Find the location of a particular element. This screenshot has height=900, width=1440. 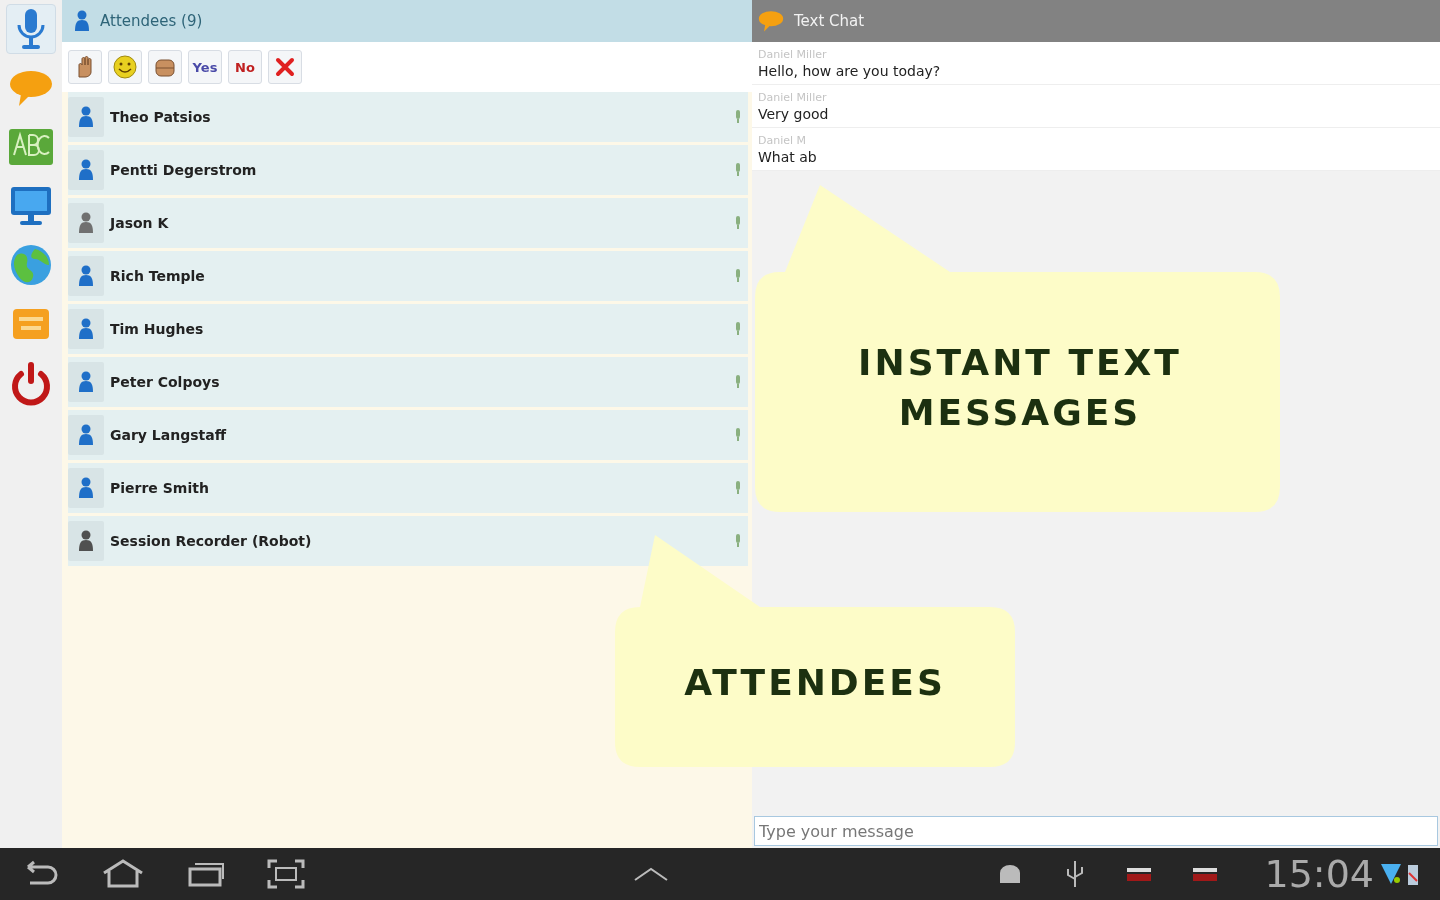

attendee-name: Theo Patsios is located at coordinates (161, 117).